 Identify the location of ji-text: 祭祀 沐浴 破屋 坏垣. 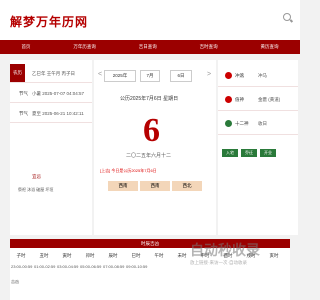
(36, 189).